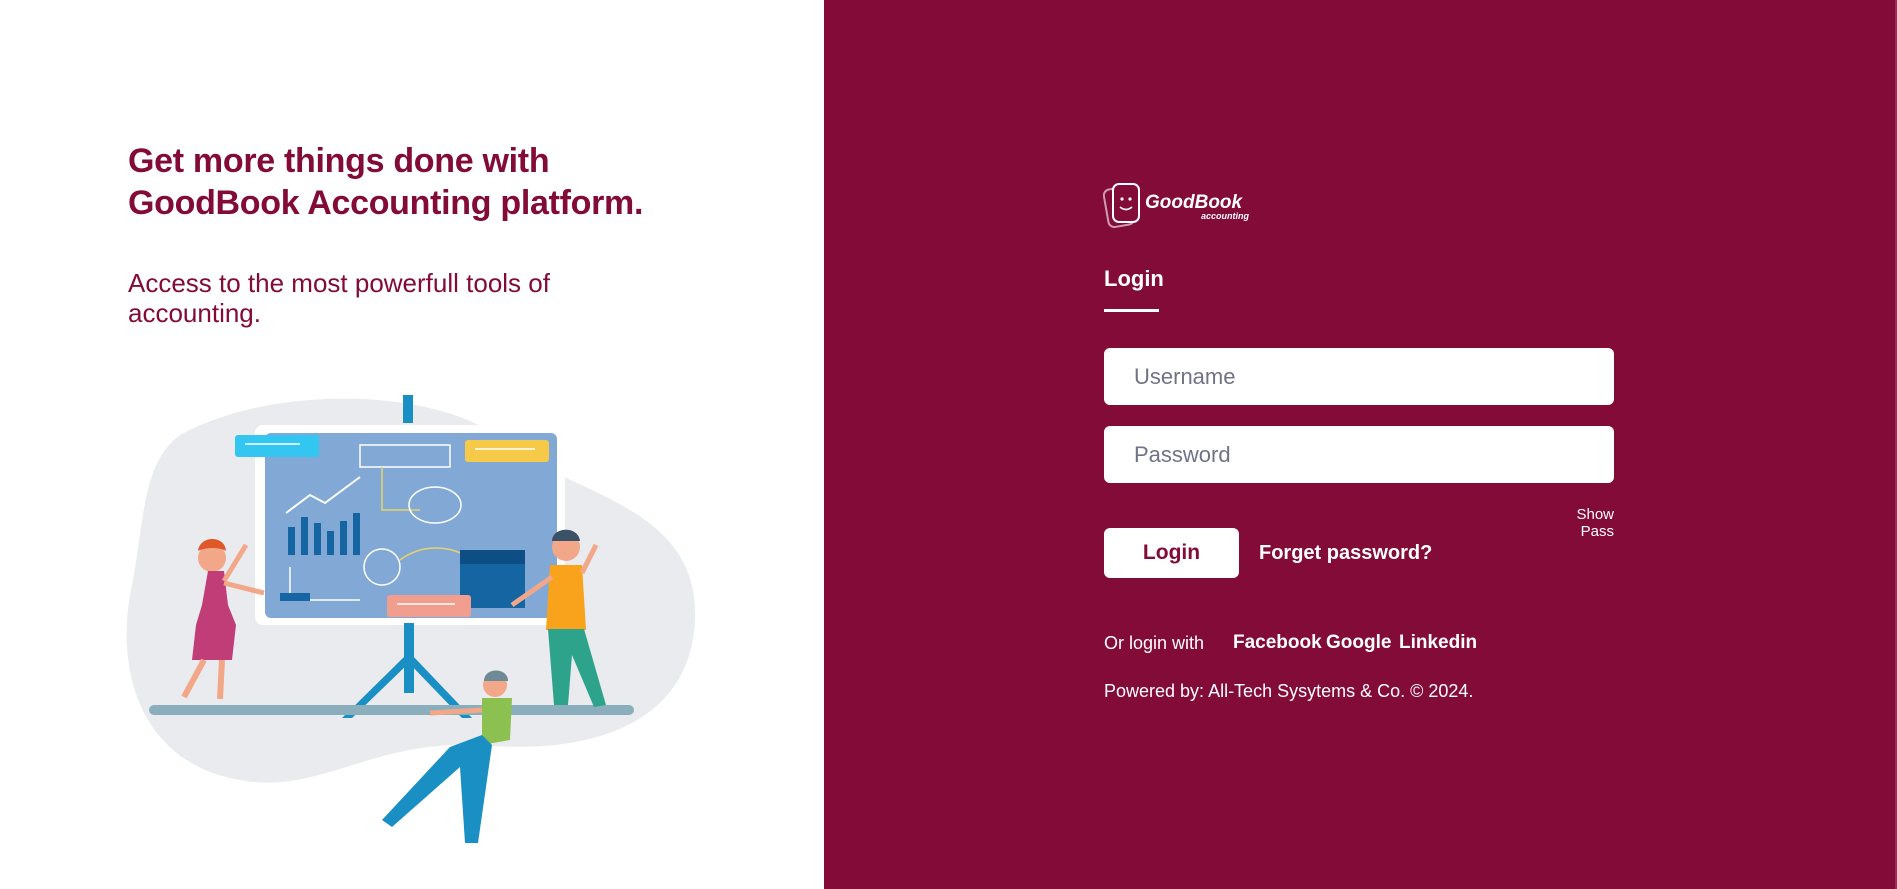 This screenshot has width=1897, height=889. I want to click on goodbook-logo: GoodBook accounting, so click(1176, 206).